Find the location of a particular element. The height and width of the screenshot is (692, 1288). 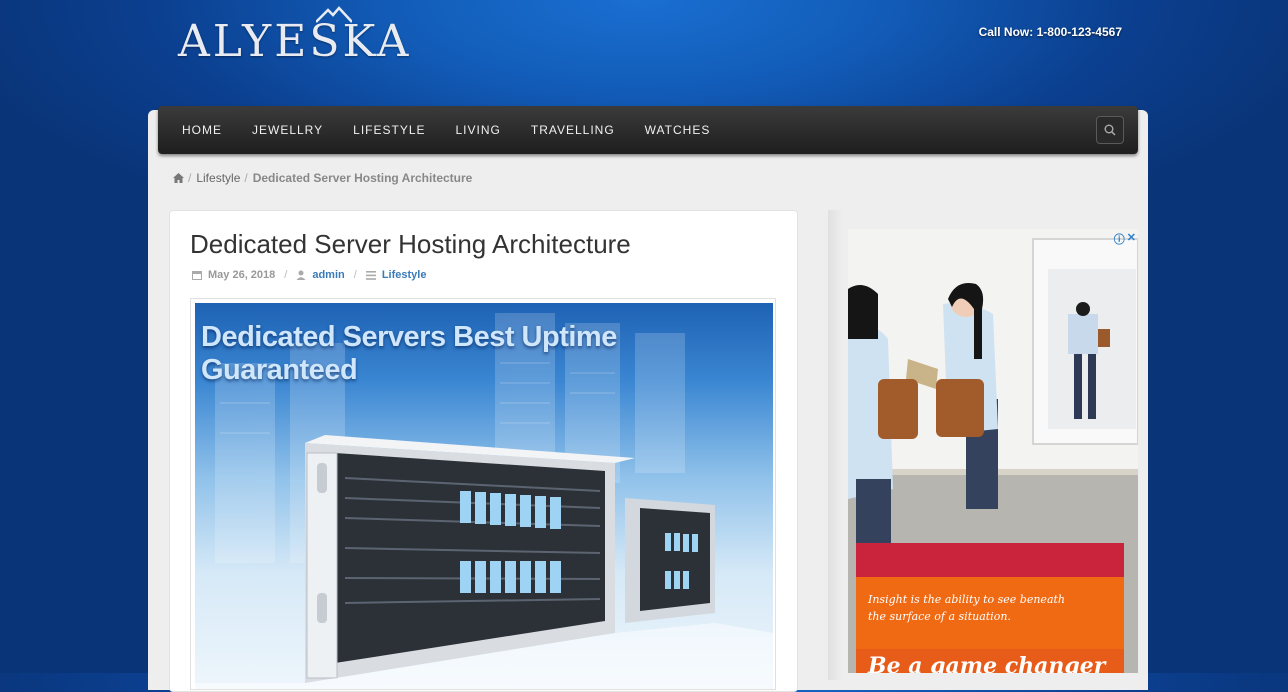

nav-item-travelling: TRAVELLING is located at coordinates (573, 130).